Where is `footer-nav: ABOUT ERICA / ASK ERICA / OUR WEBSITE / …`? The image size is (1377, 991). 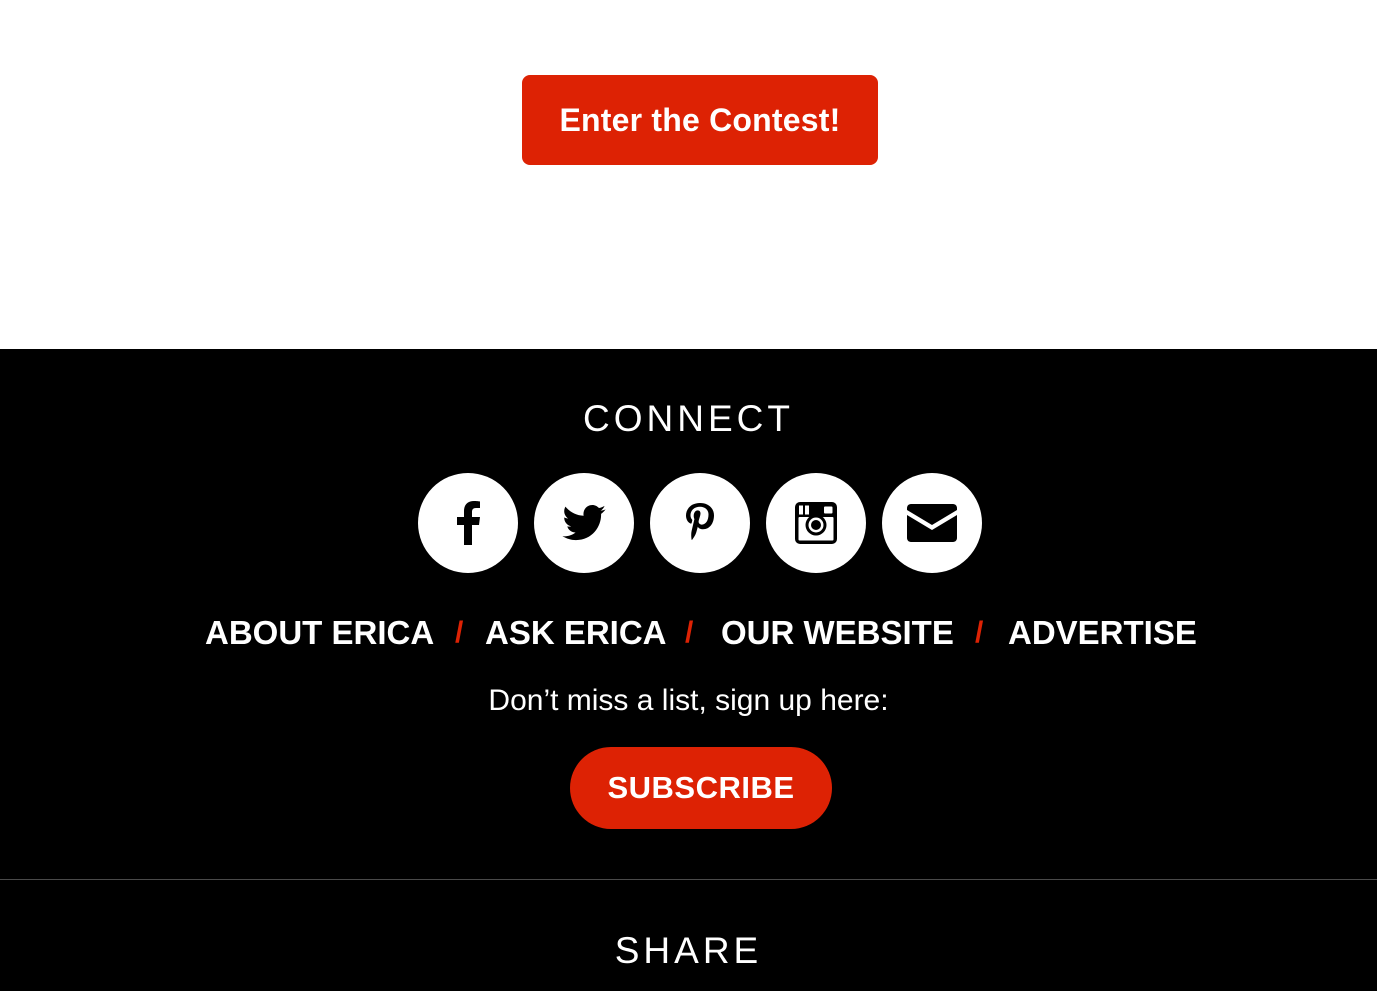
footer-nav: ABOUT ERICA / ASK ERICA / OUR WEBSITE / … is located at coordinates (688, 633).